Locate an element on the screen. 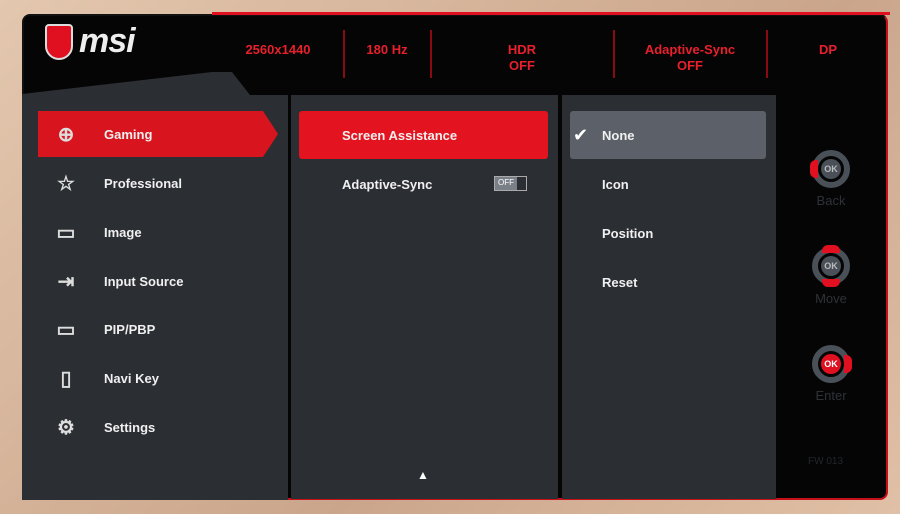 This screenshot has width=900, height=514. back-key-icon: OK is located at coordinates (831, 169).